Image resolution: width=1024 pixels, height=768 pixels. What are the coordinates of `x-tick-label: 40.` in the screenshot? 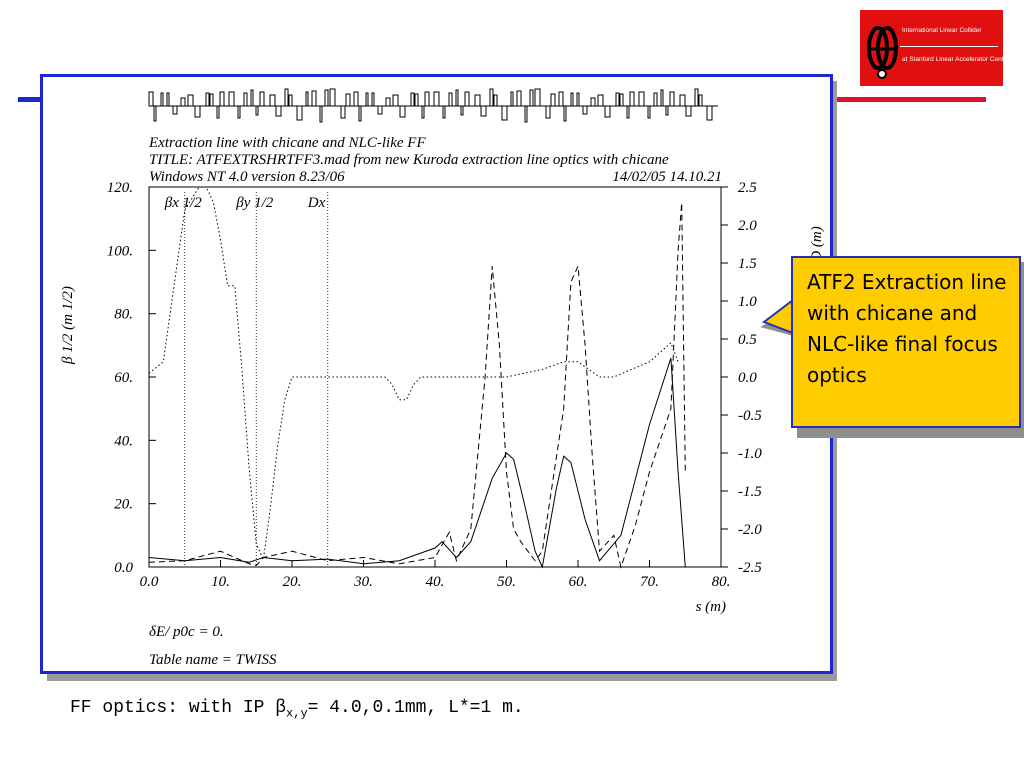 It's located at (435, 582).